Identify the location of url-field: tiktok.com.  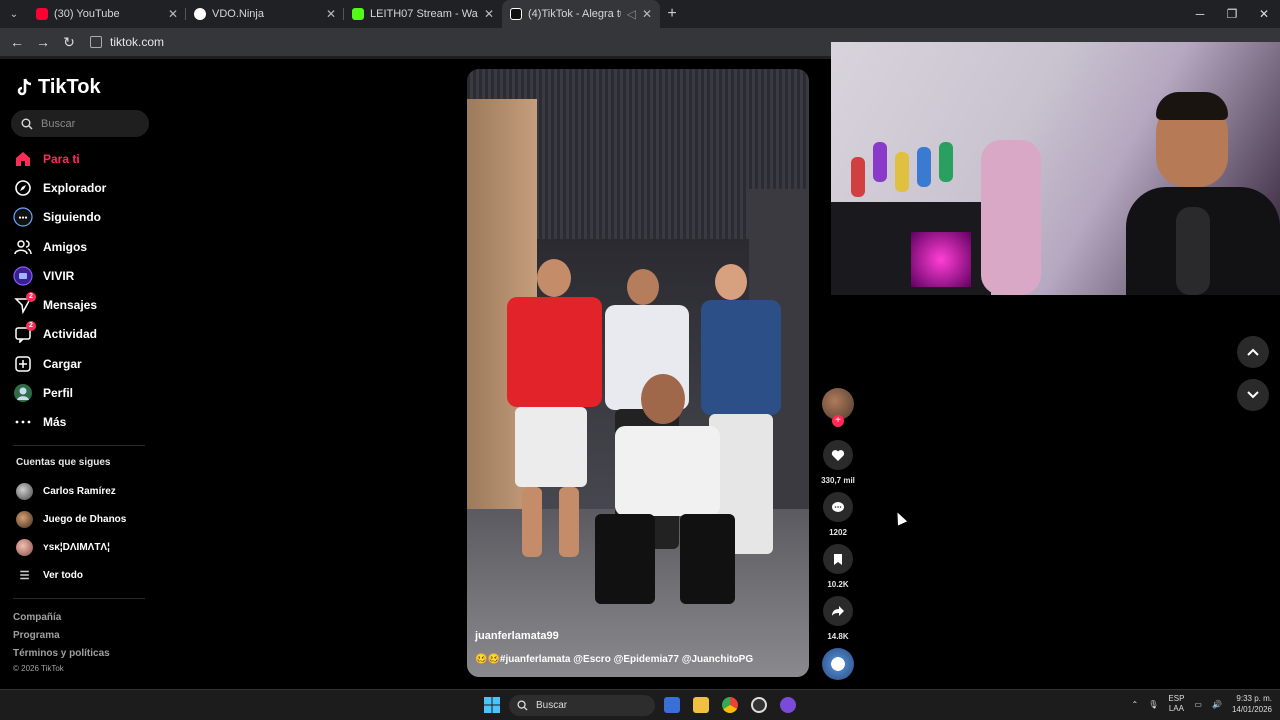
(127, 42).